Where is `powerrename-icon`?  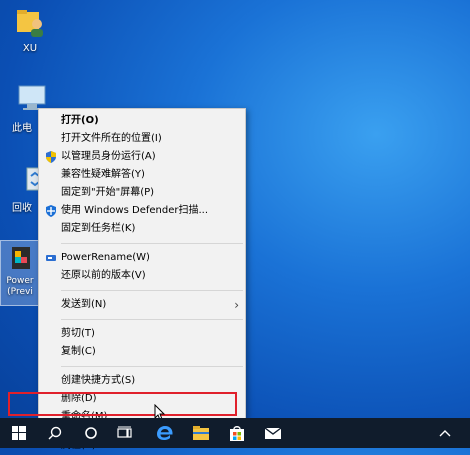
powerrename-icon is located at coordinates (51, 258).